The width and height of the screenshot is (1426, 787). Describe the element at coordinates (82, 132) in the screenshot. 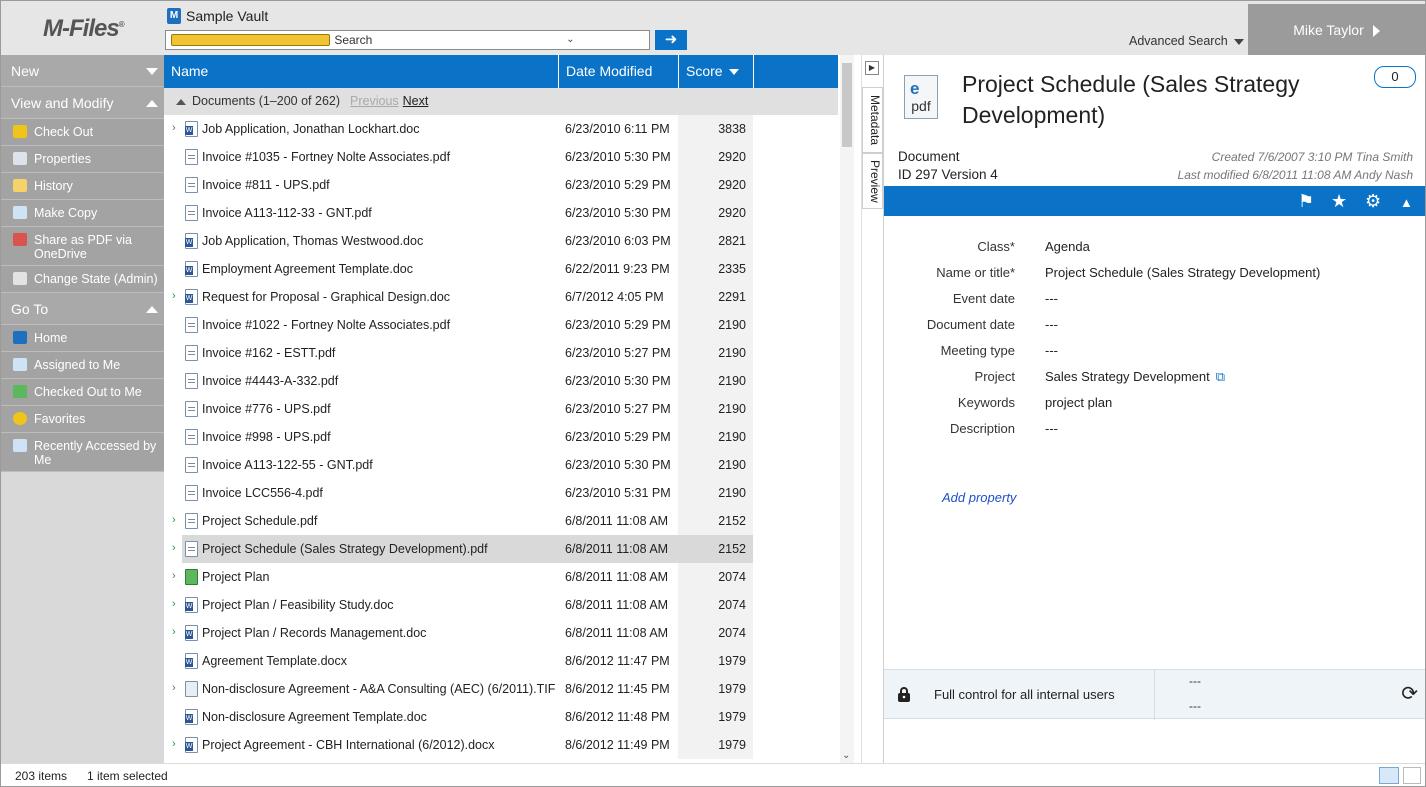

I see `task-check-out: Check Out` at that location.